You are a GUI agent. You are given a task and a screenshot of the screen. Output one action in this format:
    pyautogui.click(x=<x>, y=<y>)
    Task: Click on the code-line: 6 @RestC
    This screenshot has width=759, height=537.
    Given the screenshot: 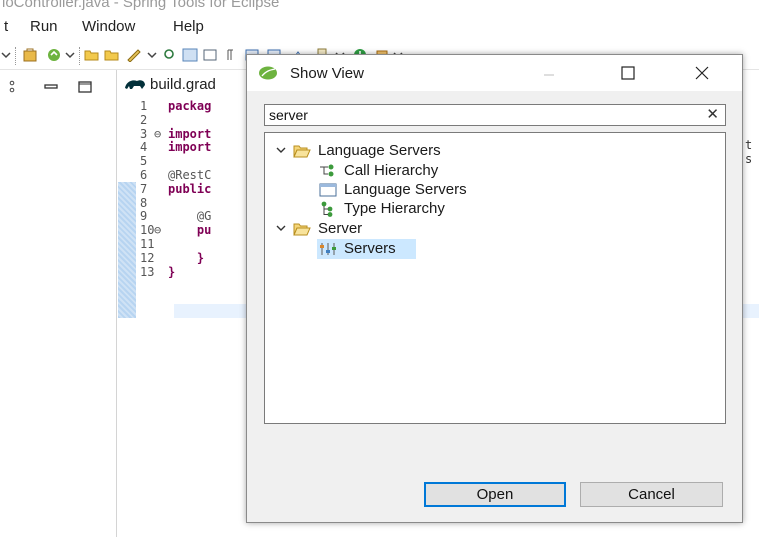 What is the action you would take?
    pyautogui.click(x=175, y=175)
    